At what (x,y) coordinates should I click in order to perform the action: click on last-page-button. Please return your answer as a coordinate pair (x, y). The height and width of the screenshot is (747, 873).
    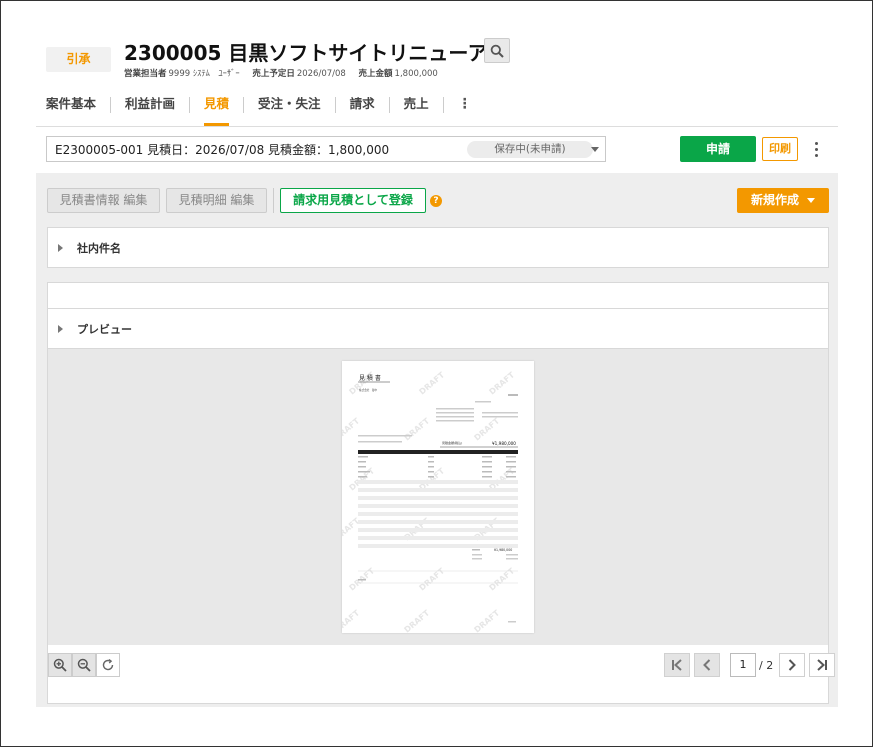
    Looking at the image, I should click on (822, 665).